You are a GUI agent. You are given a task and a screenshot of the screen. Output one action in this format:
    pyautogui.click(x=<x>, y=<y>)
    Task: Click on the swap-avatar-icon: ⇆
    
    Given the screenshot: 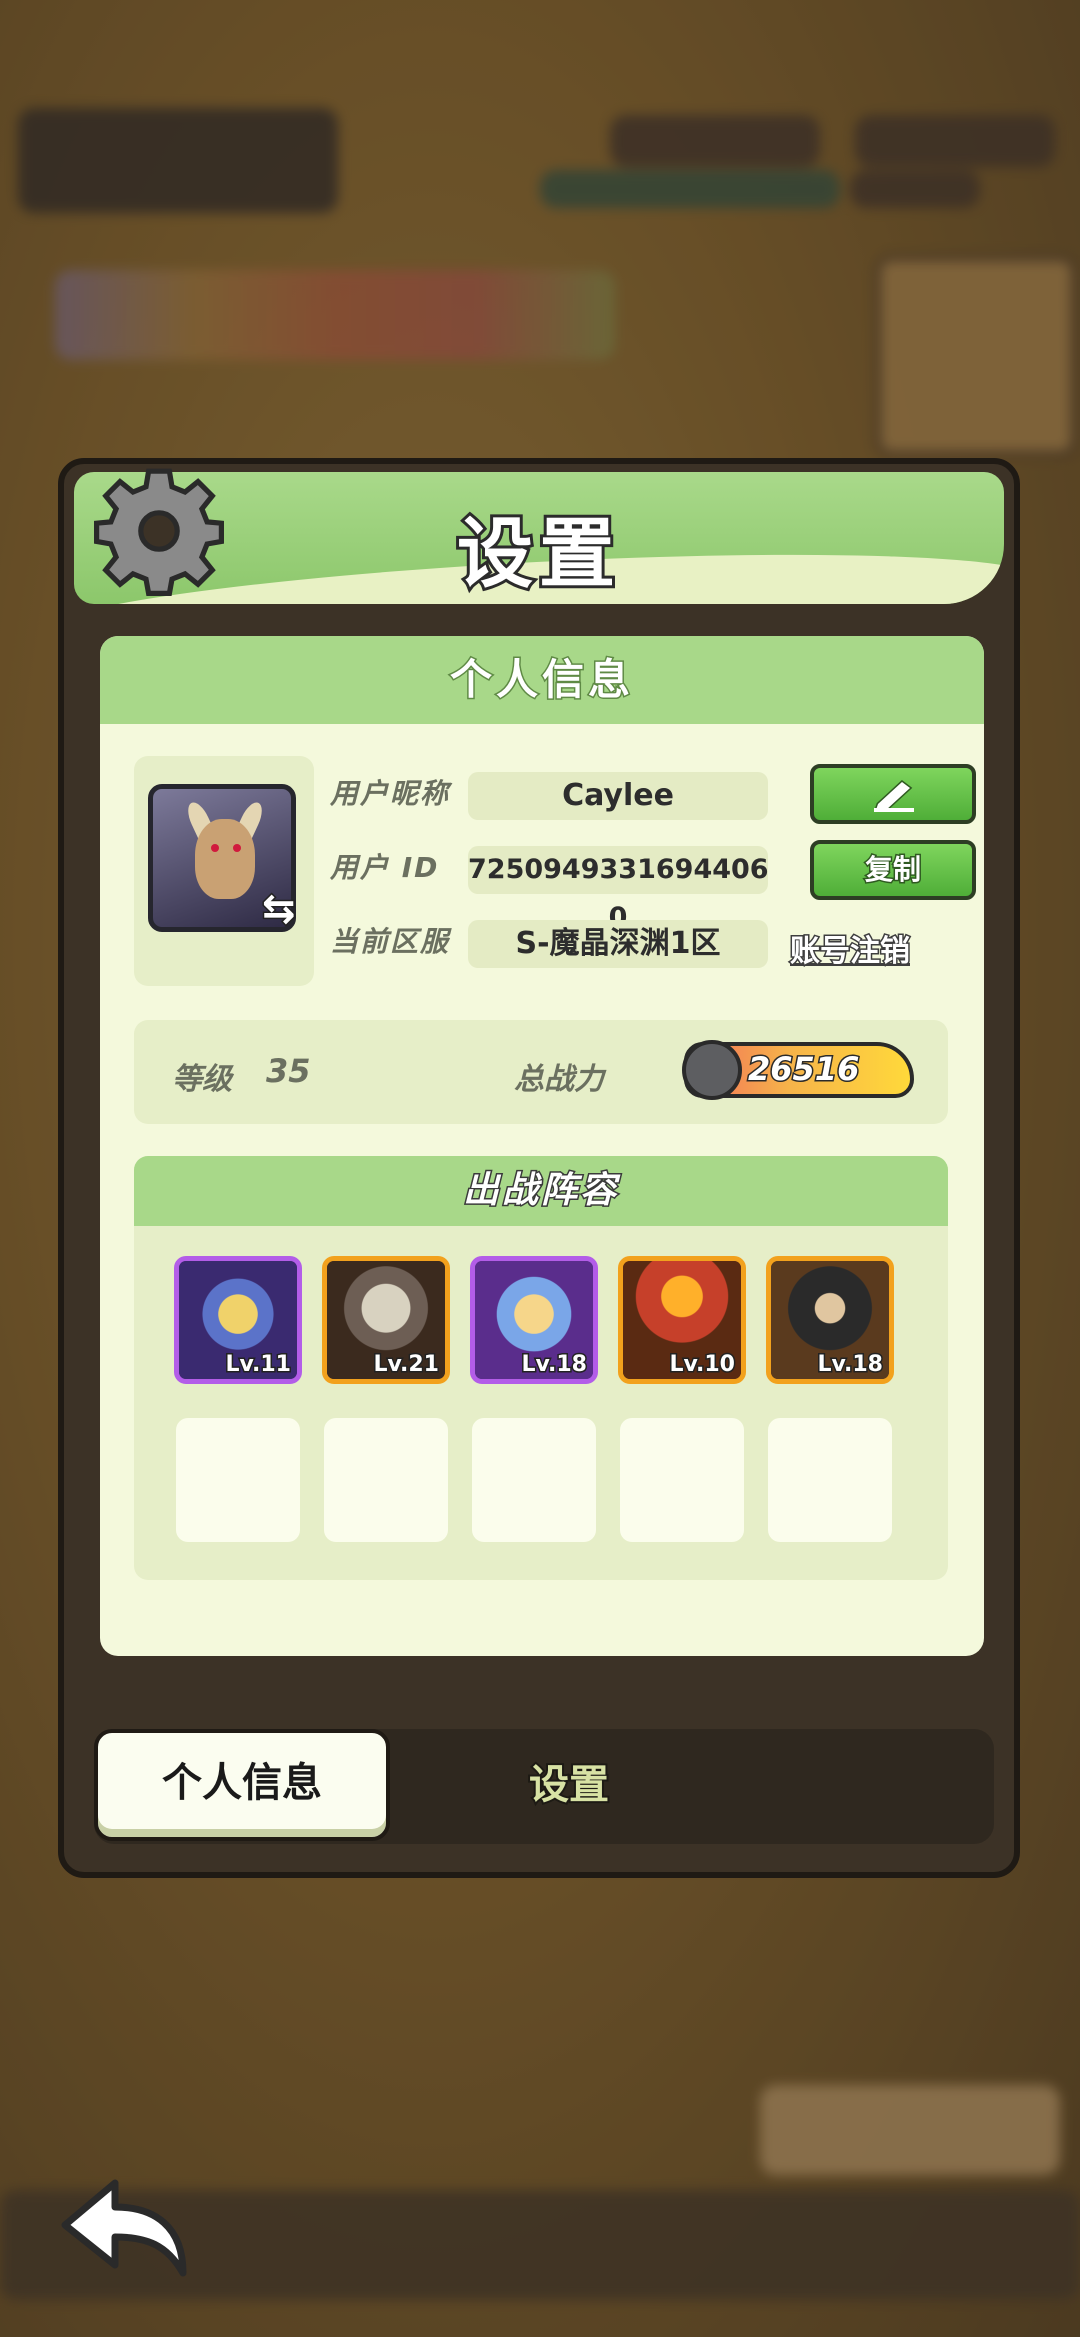 What is the action you would take?
    pyautogui.click(x=279, y=909)
    